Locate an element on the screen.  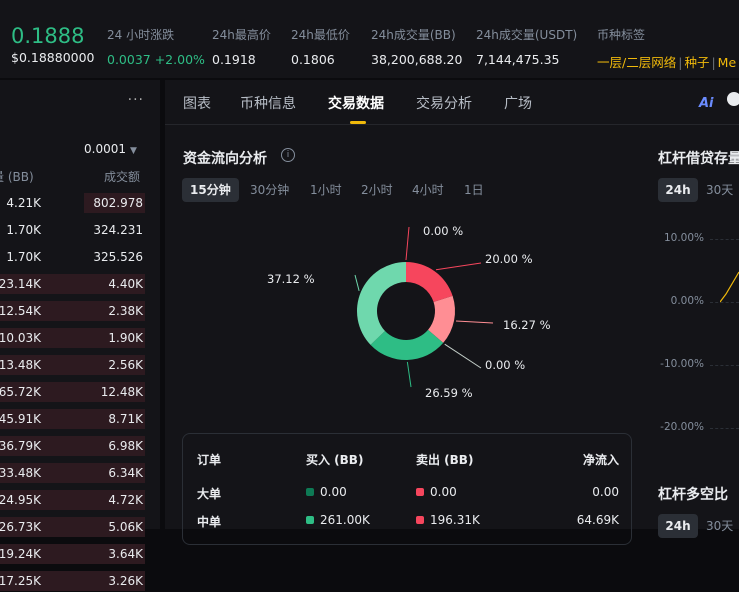
orderbook-qty: 33.48K is located at coordinates (20, 473).